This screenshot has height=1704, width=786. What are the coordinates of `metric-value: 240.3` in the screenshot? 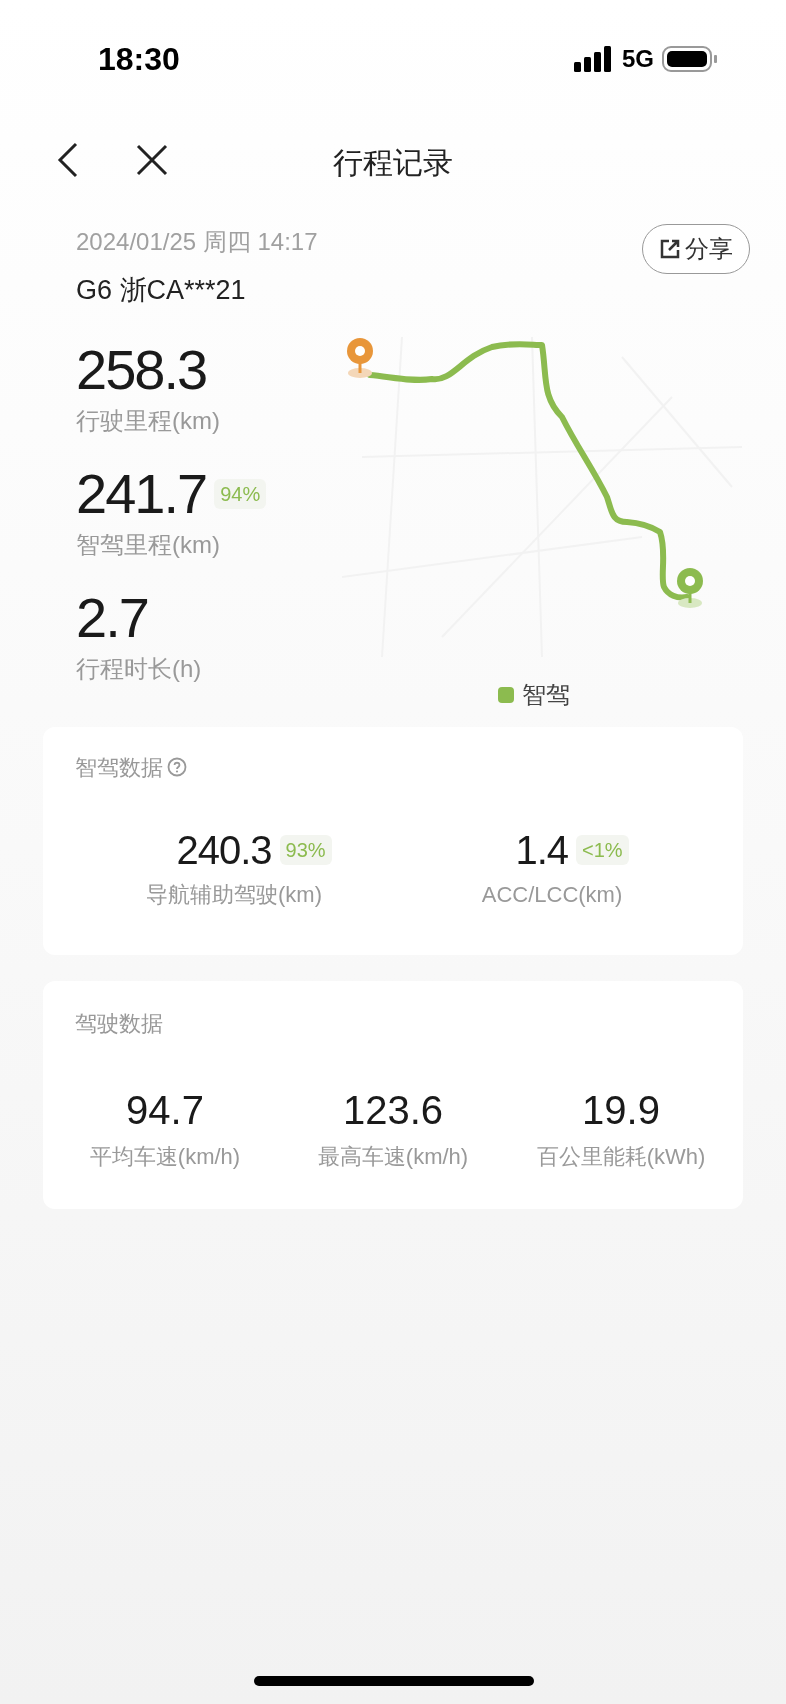 It's located at (224, 850).